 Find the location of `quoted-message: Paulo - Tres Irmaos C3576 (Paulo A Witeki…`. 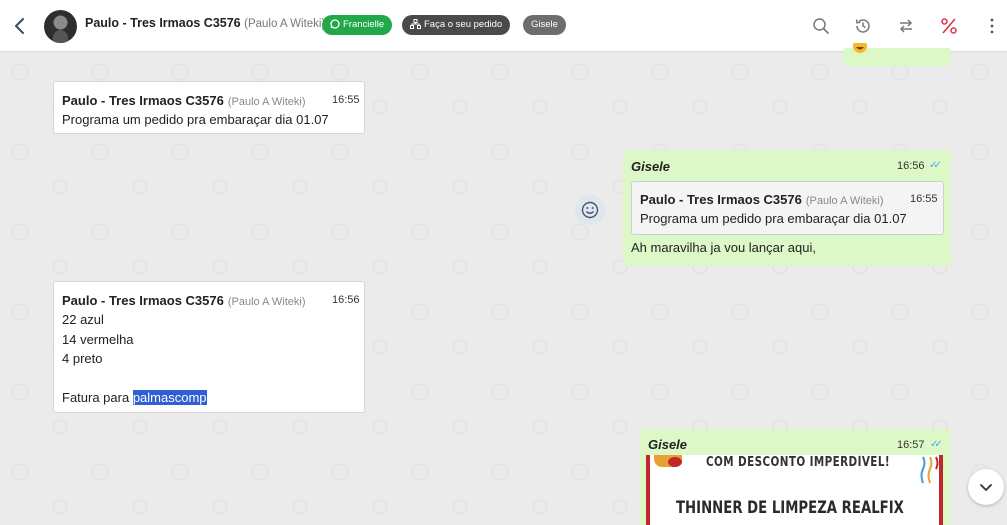

quoted-message: Paulo - Tres Irmaos C3576 (Paulo A Witeki… is located at coordinates (787, 208).